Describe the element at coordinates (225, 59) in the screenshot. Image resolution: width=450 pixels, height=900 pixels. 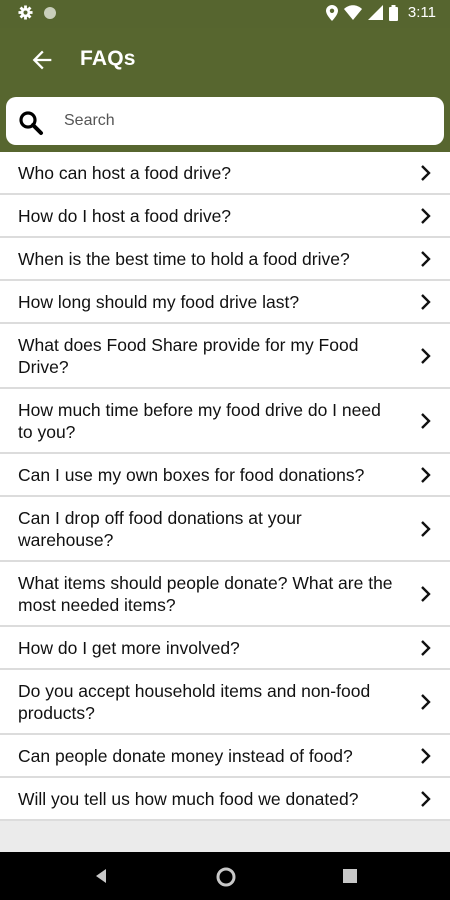
I see `app-bar: FAQs` at that location.